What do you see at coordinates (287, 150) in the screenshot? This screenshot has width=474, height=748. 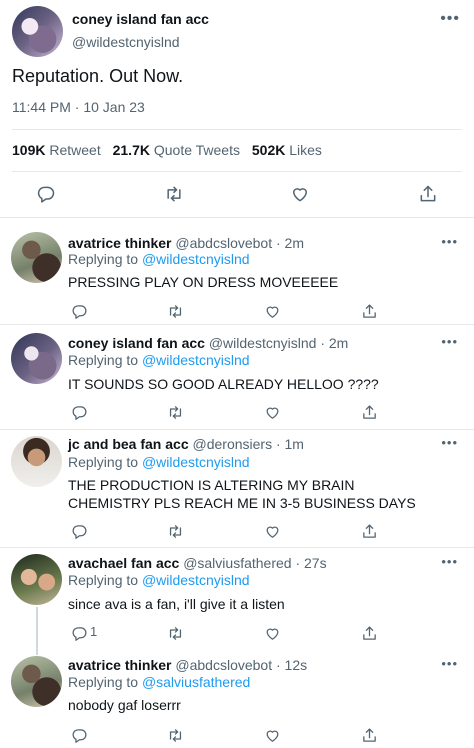 I see `likes-stat: 502K Likes` at bounding box center [287, 150].